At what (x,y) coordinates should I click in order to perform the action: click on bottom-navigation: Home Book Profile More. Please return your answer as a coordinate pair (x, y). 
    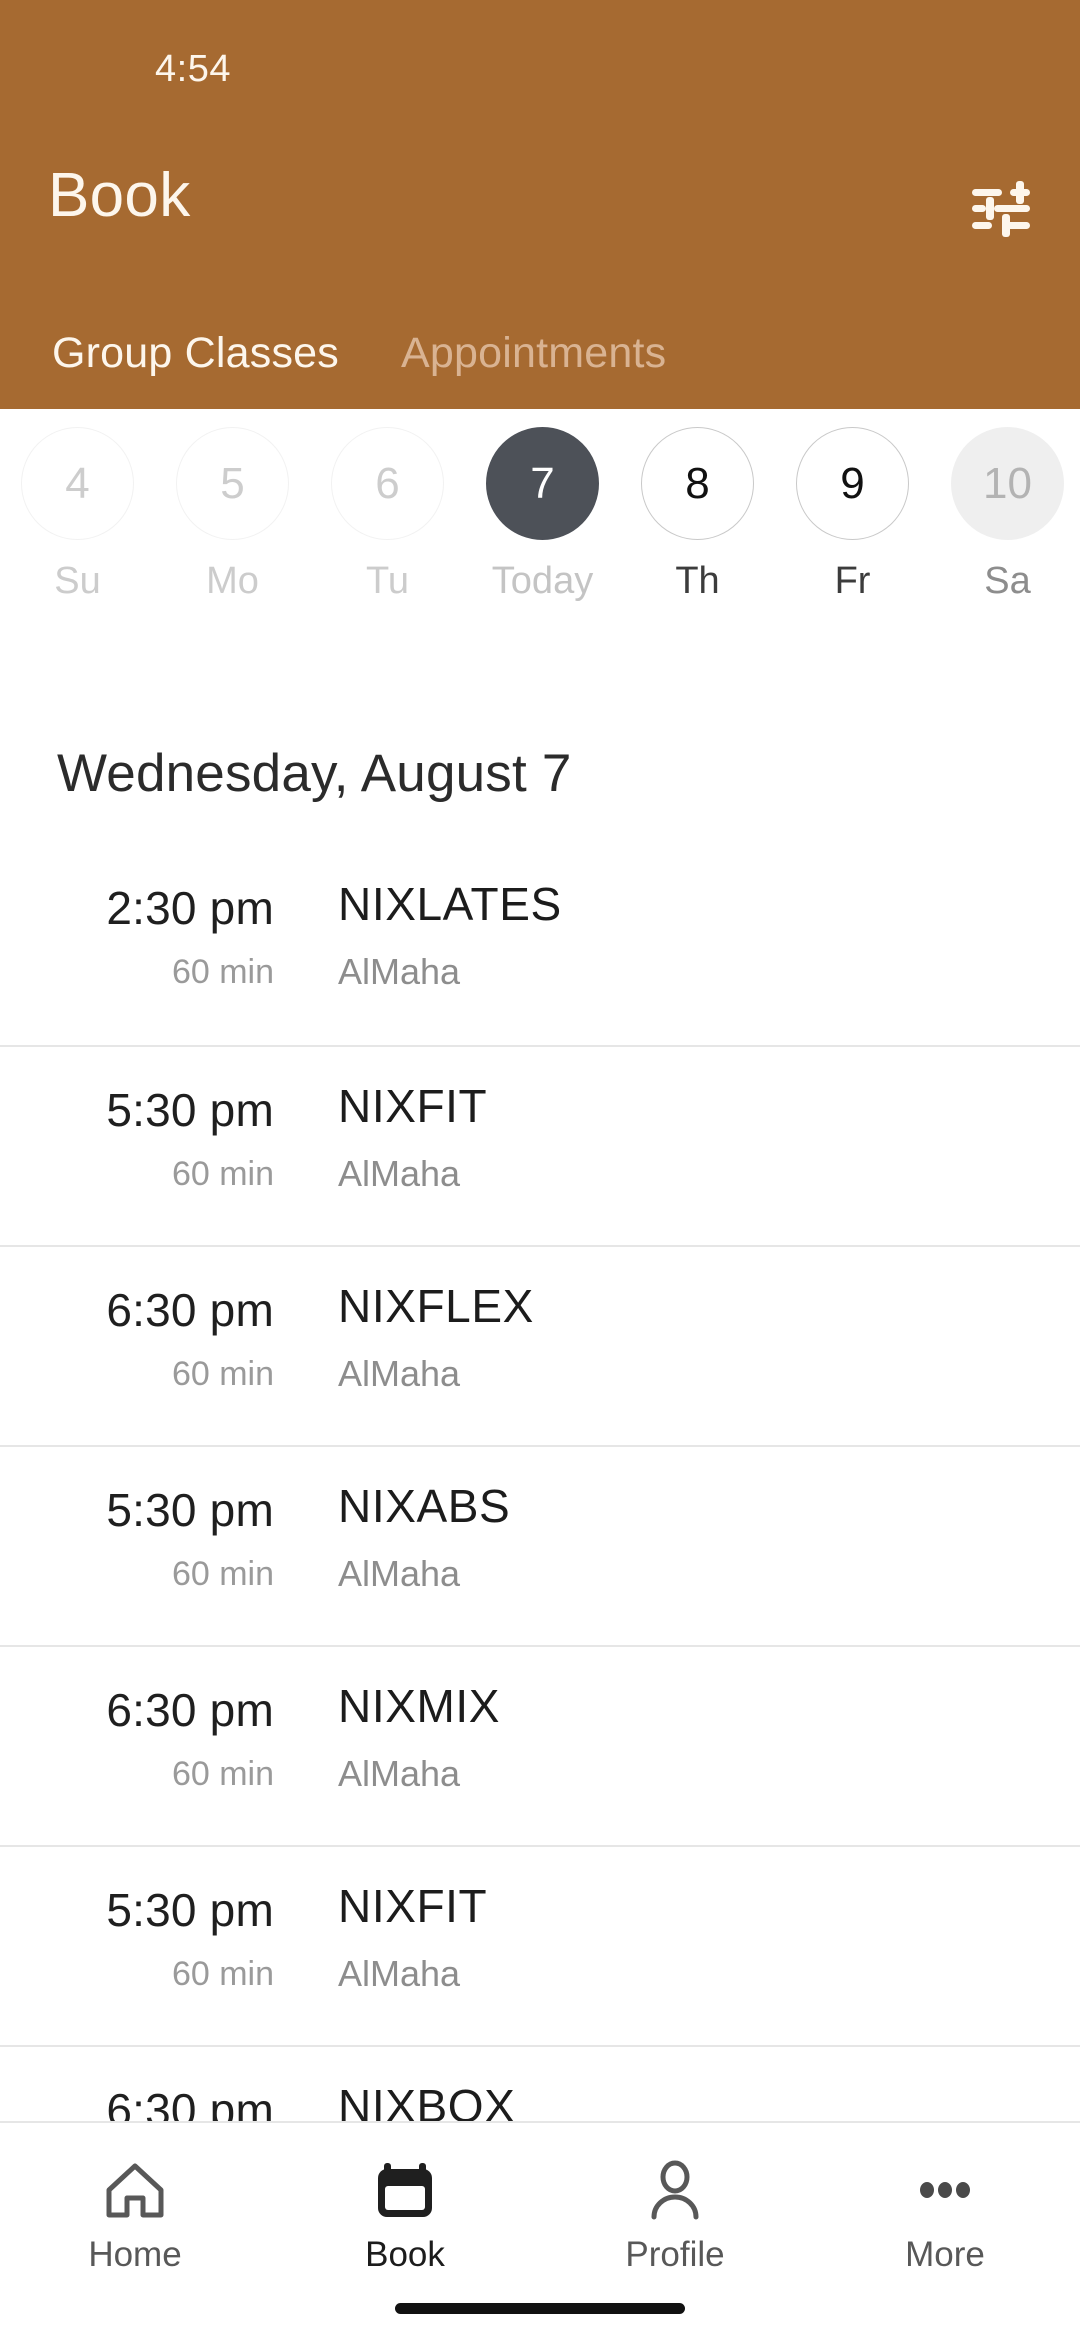
    Looking at the image, I should click on (540, 2230).